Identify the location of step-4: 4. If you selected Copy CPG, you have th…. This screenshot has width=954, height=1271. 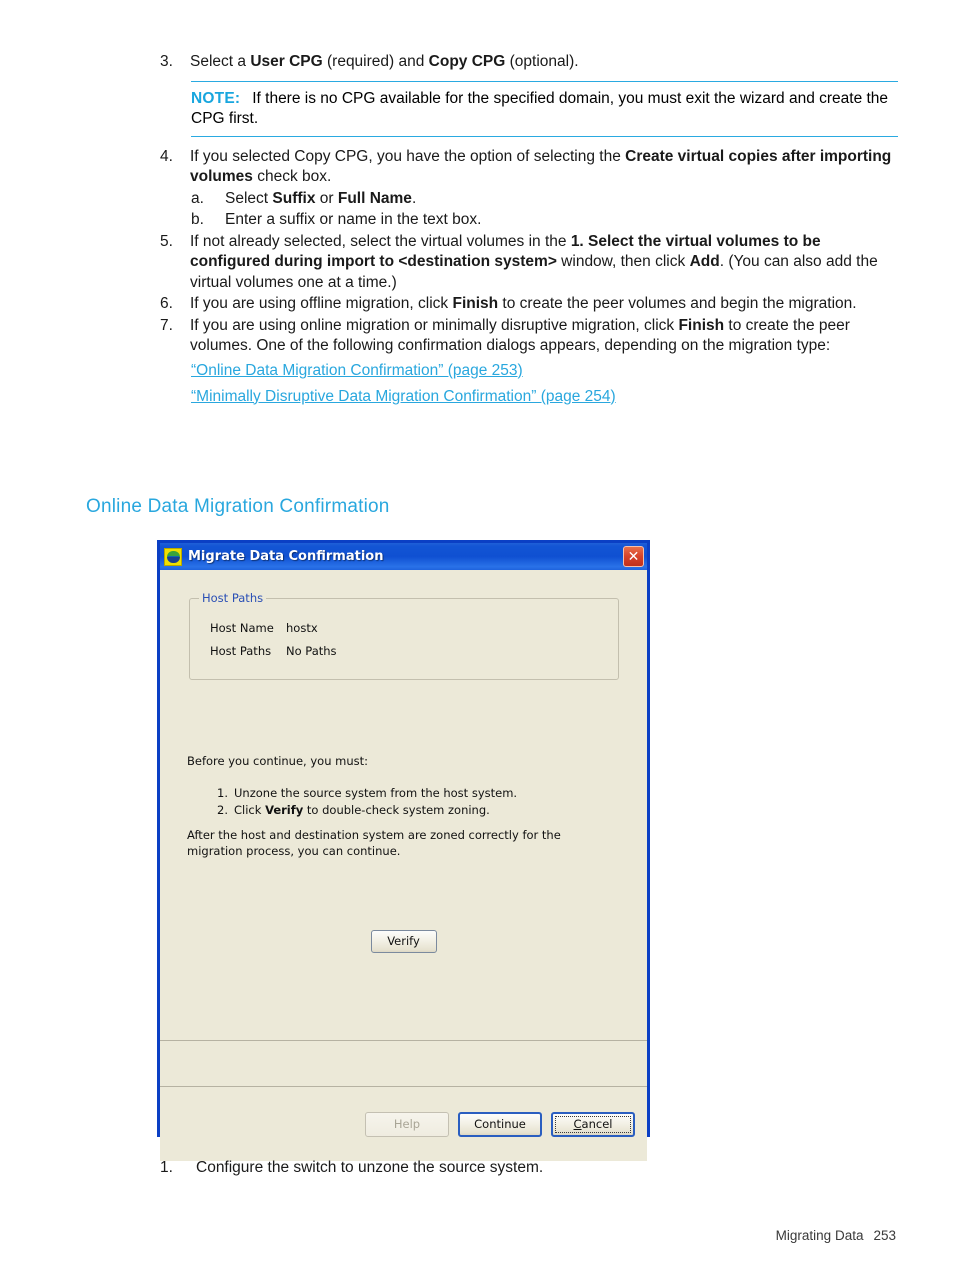
(527, 167).